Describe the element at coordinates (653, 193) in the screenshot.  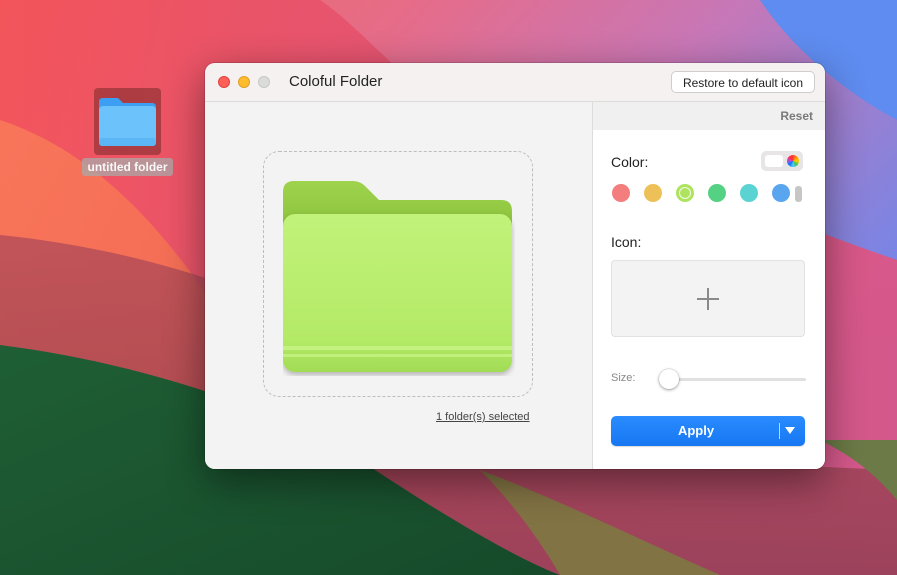
I see `swatch-yellow` at that location.